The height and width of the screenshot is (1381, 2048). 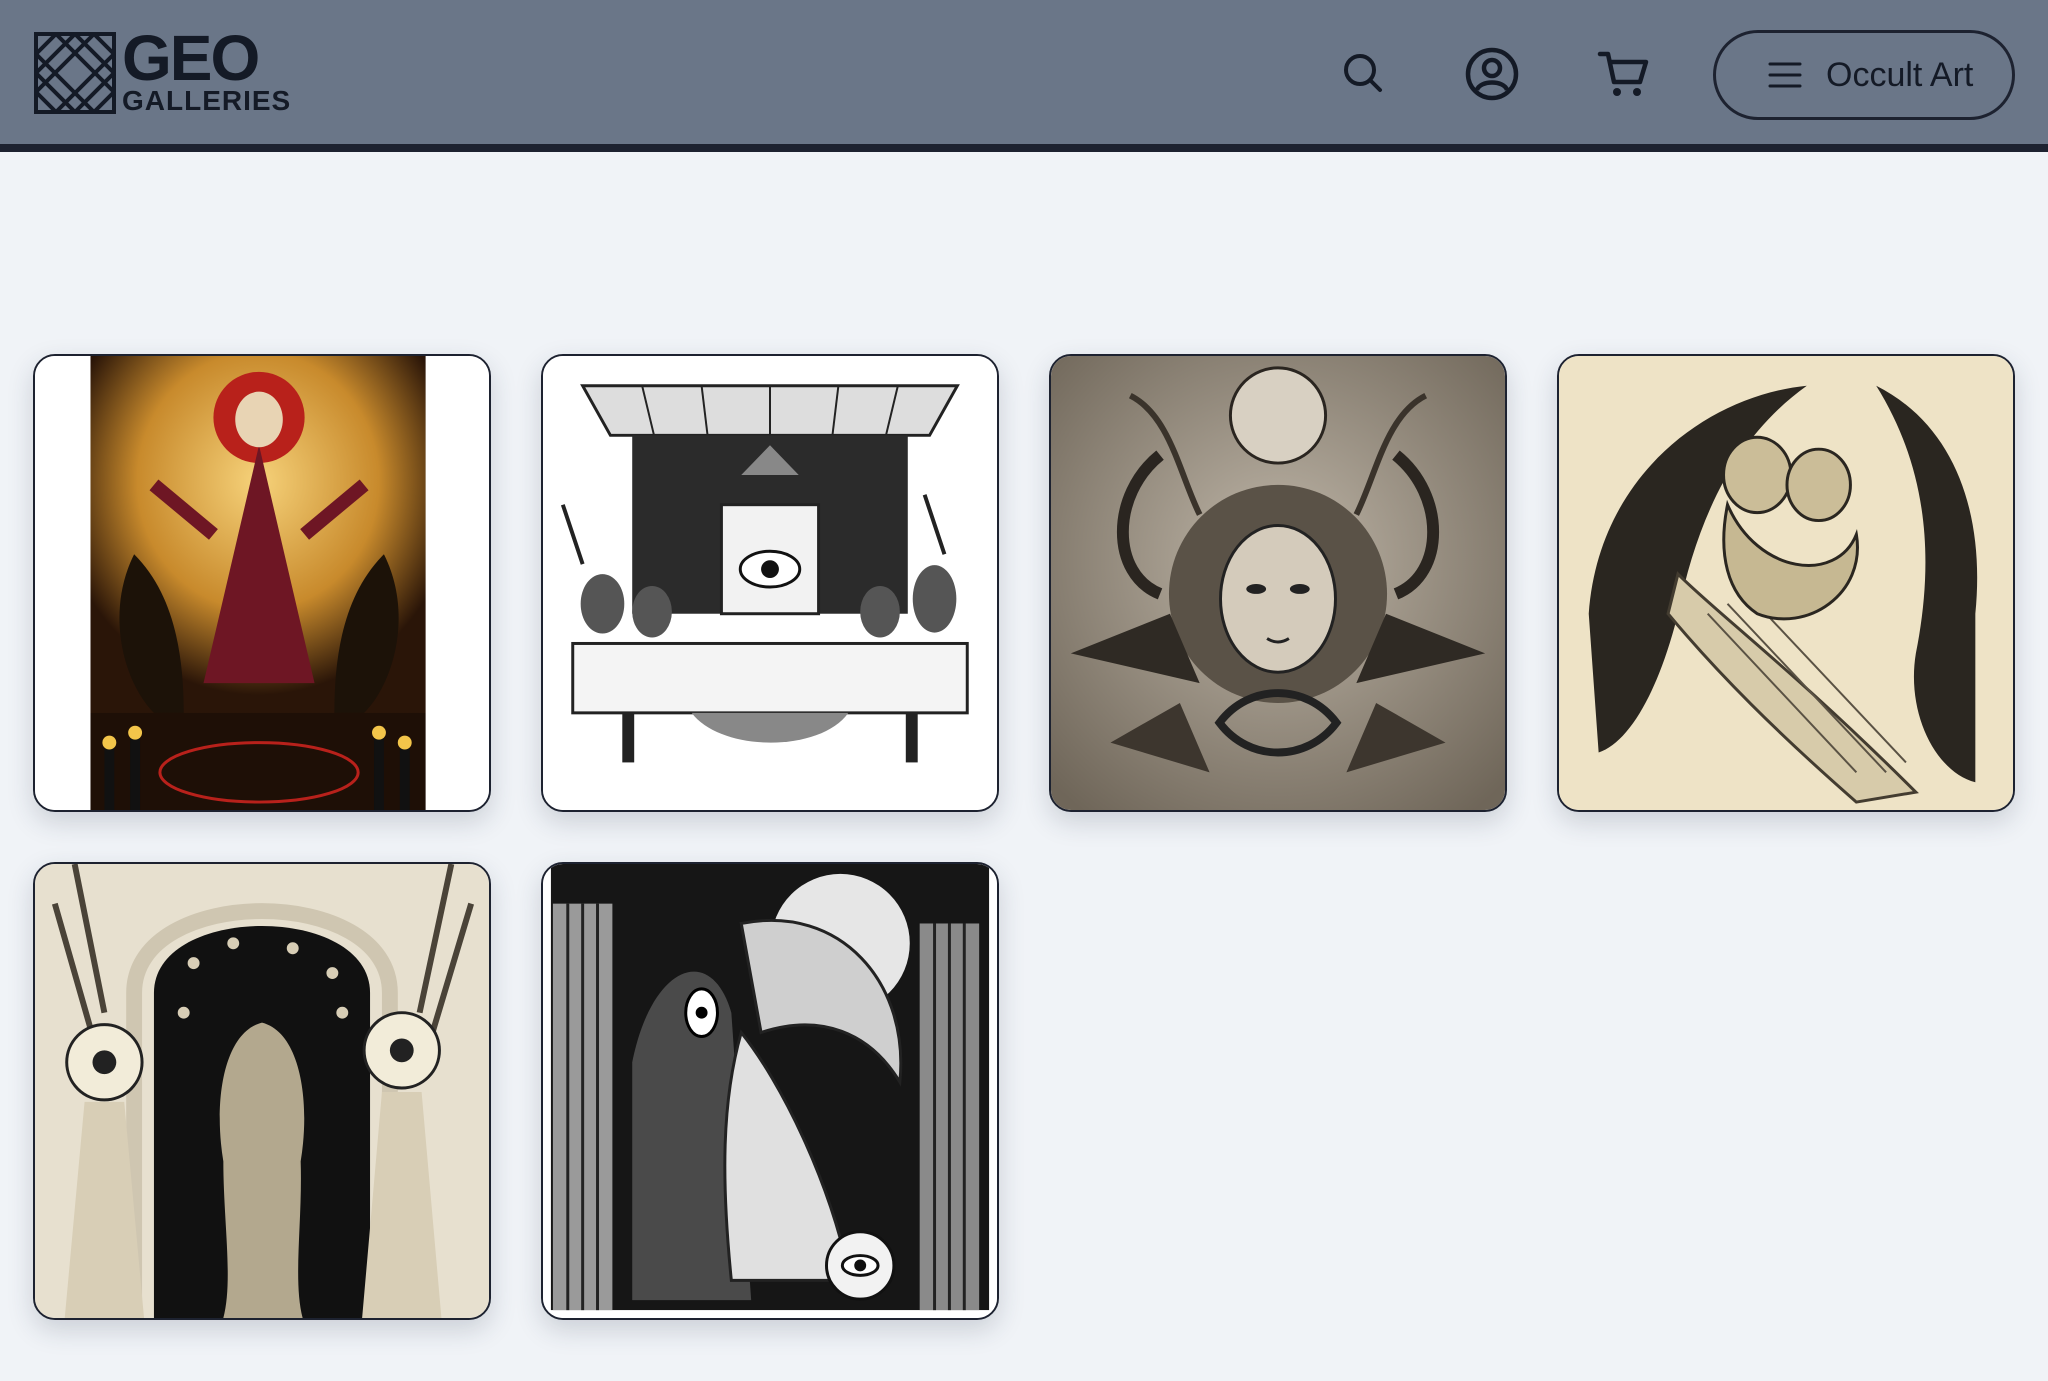 I want to click on geo-galleries-logo: GEO GALLERIES, so click(x=162, y=73).